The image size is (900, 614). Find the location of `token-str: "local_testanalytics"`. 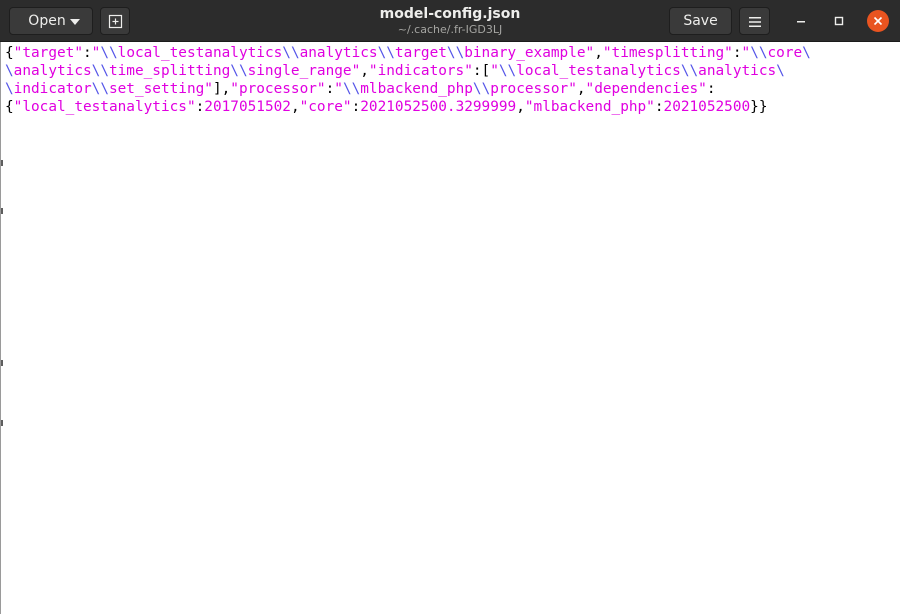

token-str: "local_testanalytics" is located at coordinates (104, 107).